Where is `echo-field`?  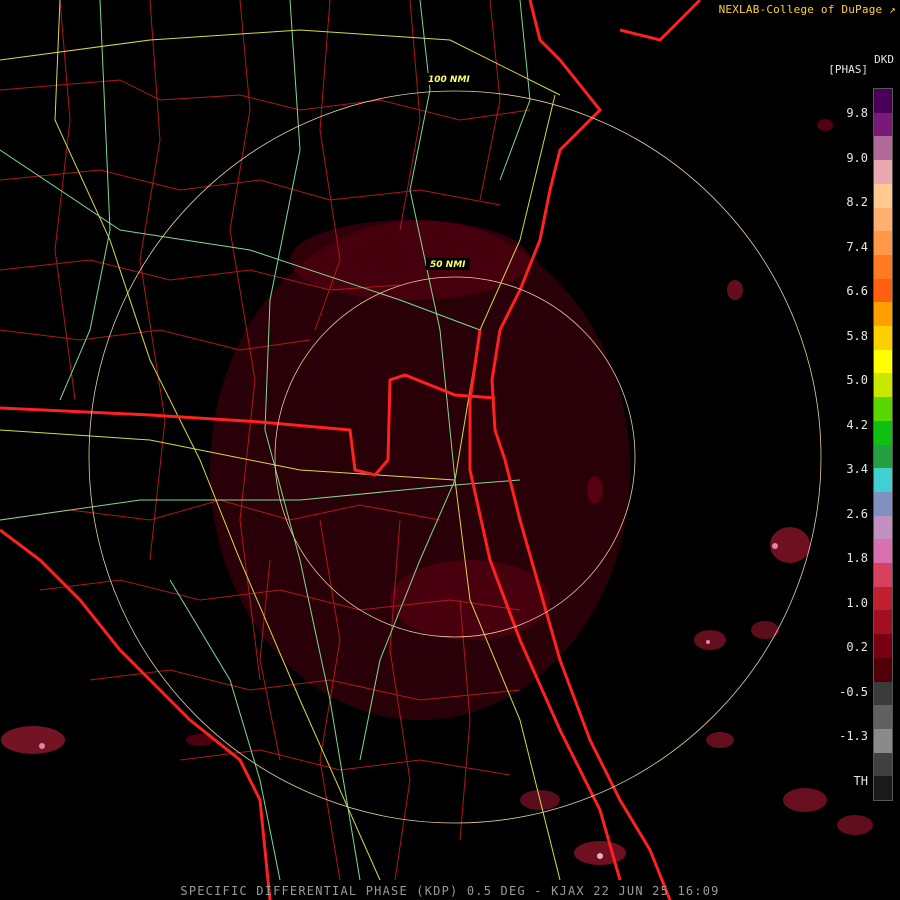
echo-field is located at coordinates (410, 260).